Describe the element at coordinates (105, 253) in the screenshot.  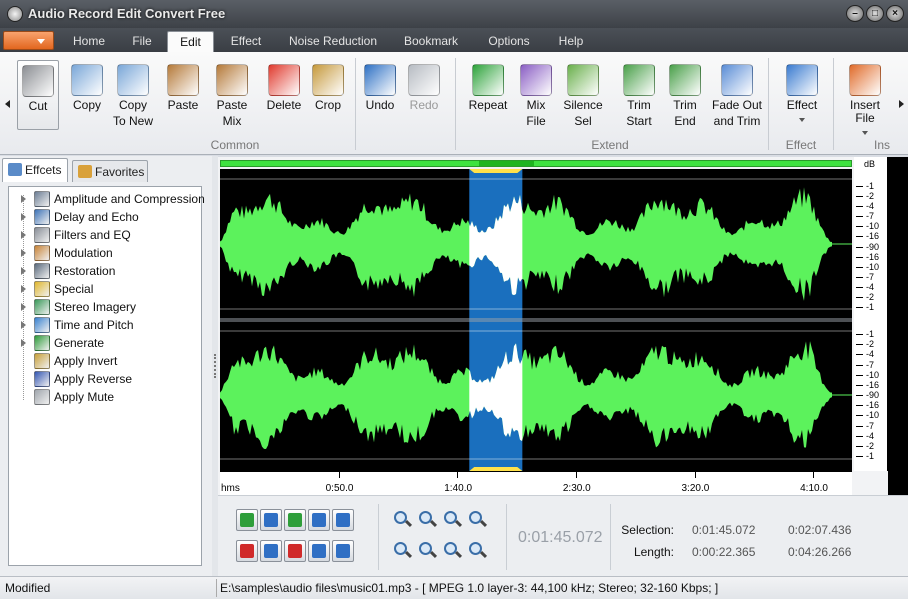
I see `tree-item-modulation: Modulation` at that location.